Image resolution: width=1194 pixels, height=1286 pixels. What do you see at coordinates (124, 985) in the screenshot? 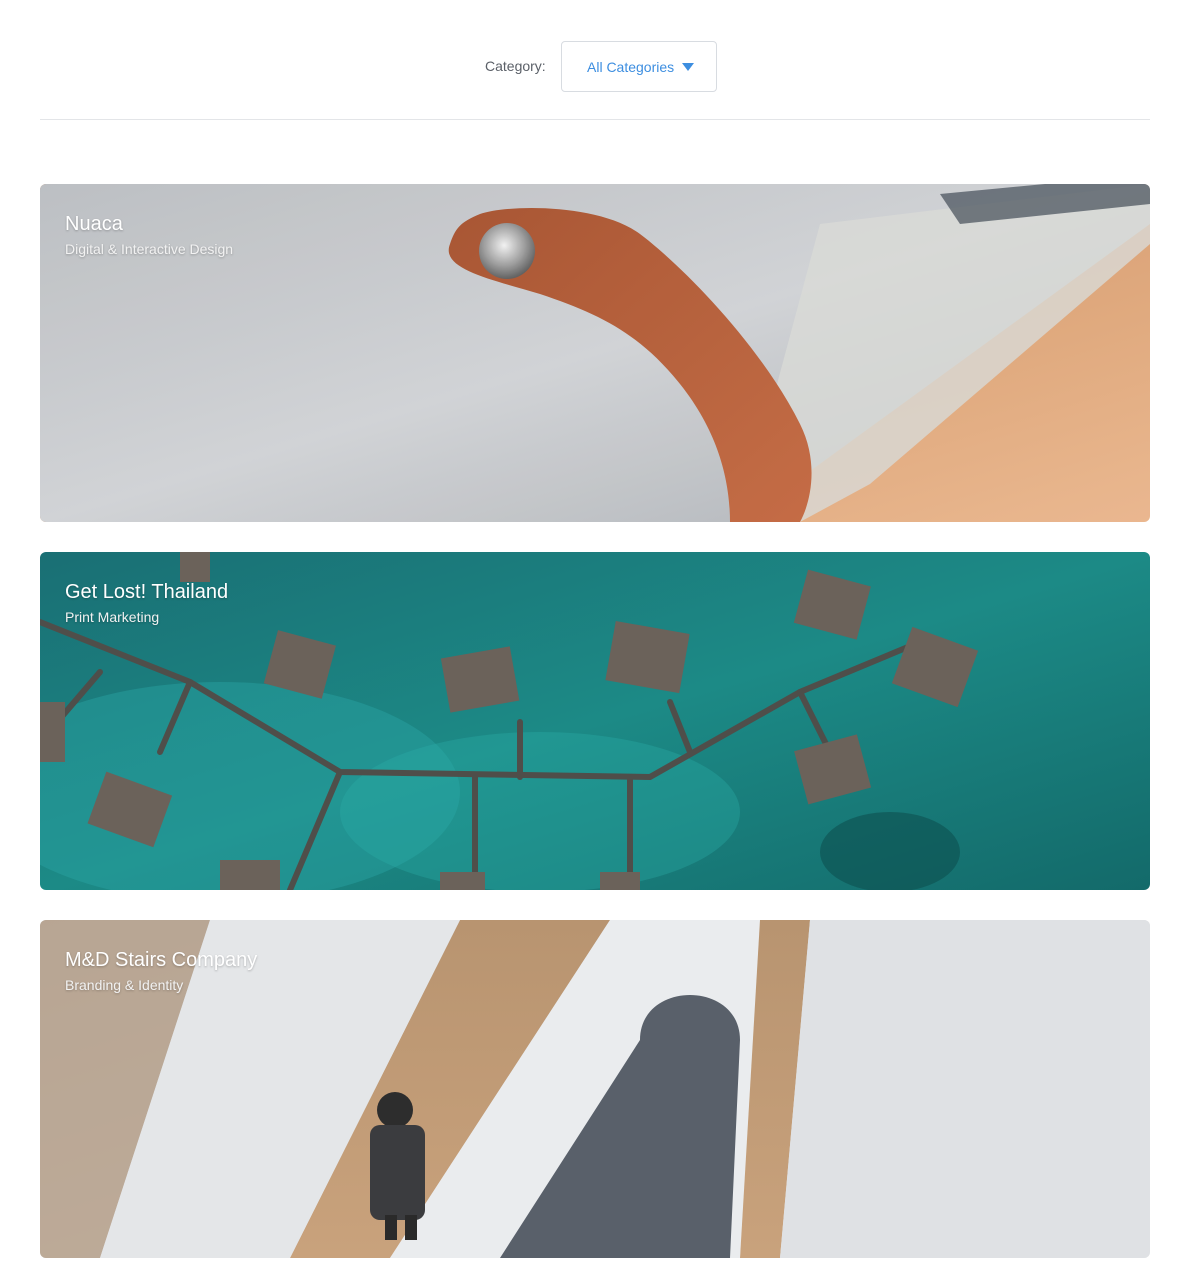
I see `project-category: Branding & Identity` at bounding box center [124, 985].